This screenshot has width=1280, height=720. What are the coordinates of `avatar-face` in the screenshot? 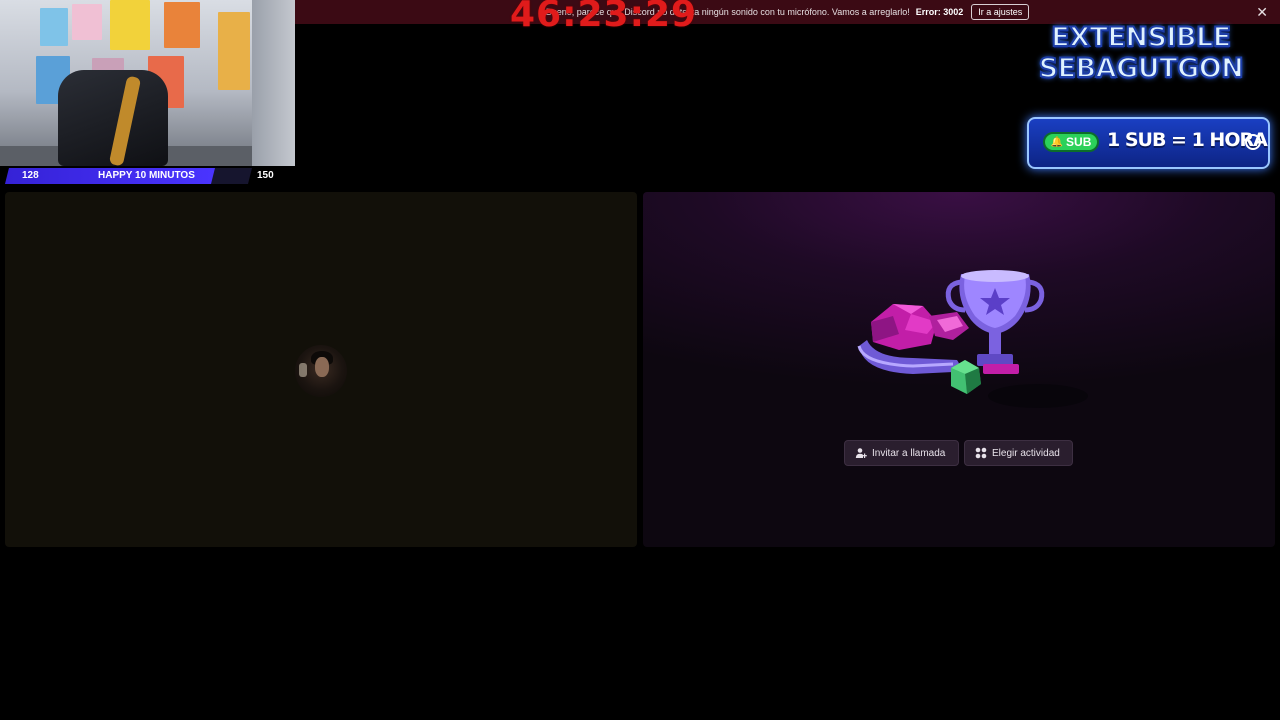 It's located at (322, 367).